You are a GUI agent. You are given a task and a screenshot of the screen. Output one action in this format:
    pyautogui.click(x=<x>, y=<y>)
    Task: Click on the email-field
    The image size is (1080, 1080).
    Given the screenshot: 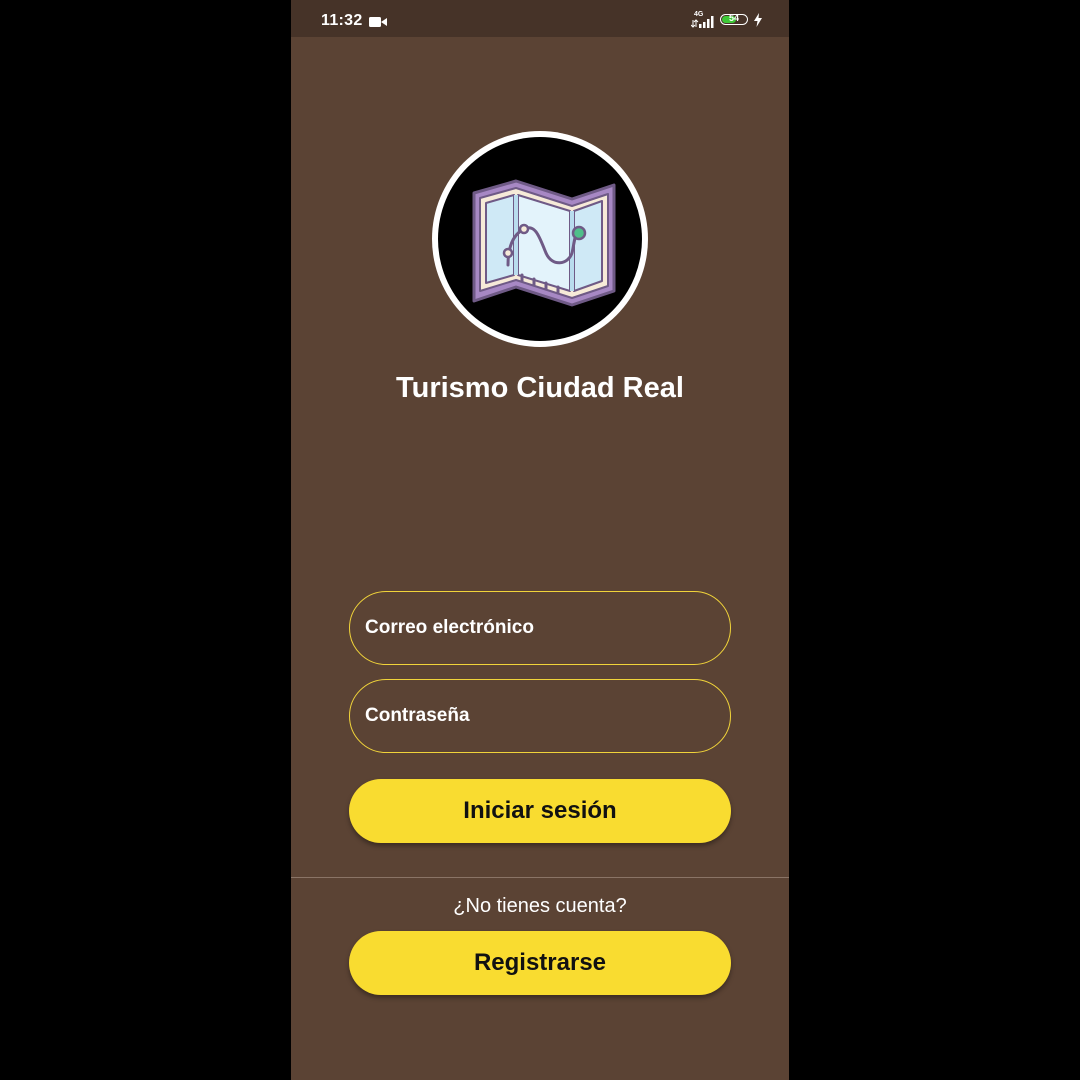 What is the action you would take?
    pyautogui.click(x=540, y=628)
    